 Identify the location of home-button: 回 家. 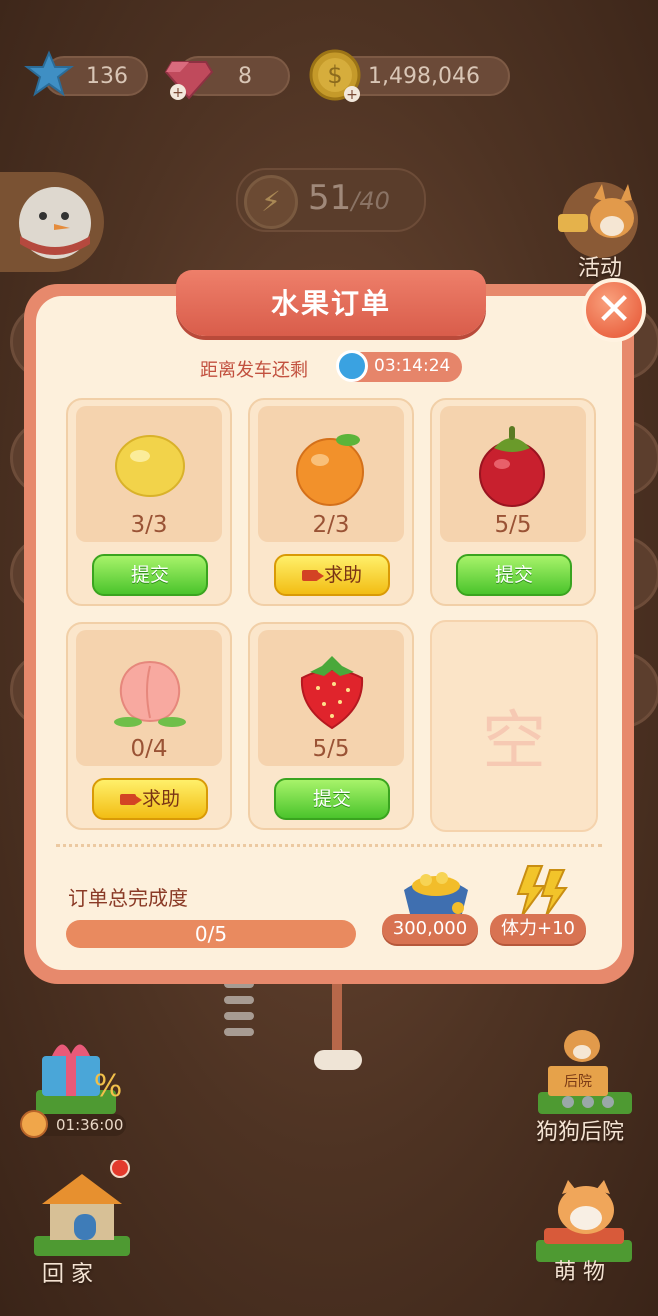
(83, 1224).